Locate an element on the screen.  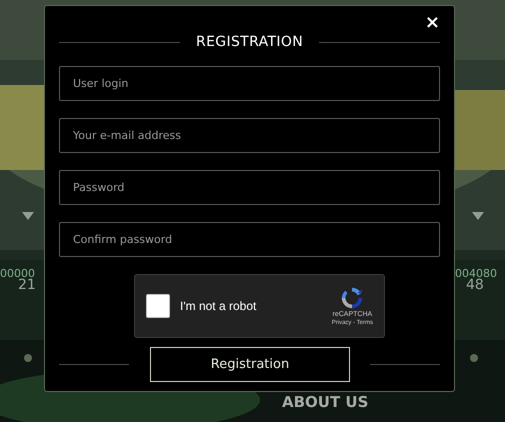
nav-link: ABOUT US is located at coordinates (325, 402).